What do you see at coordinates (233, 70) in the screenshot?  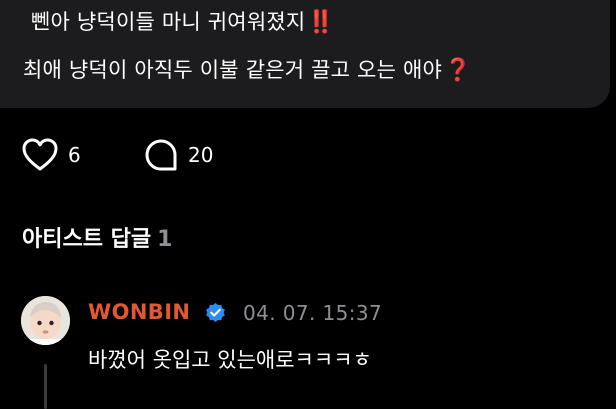 I see `post-text-line-2-body: 최애 냥덕이 아직두 이불 같은거 끌고 오는 애야` at bounding box center [233, 70].